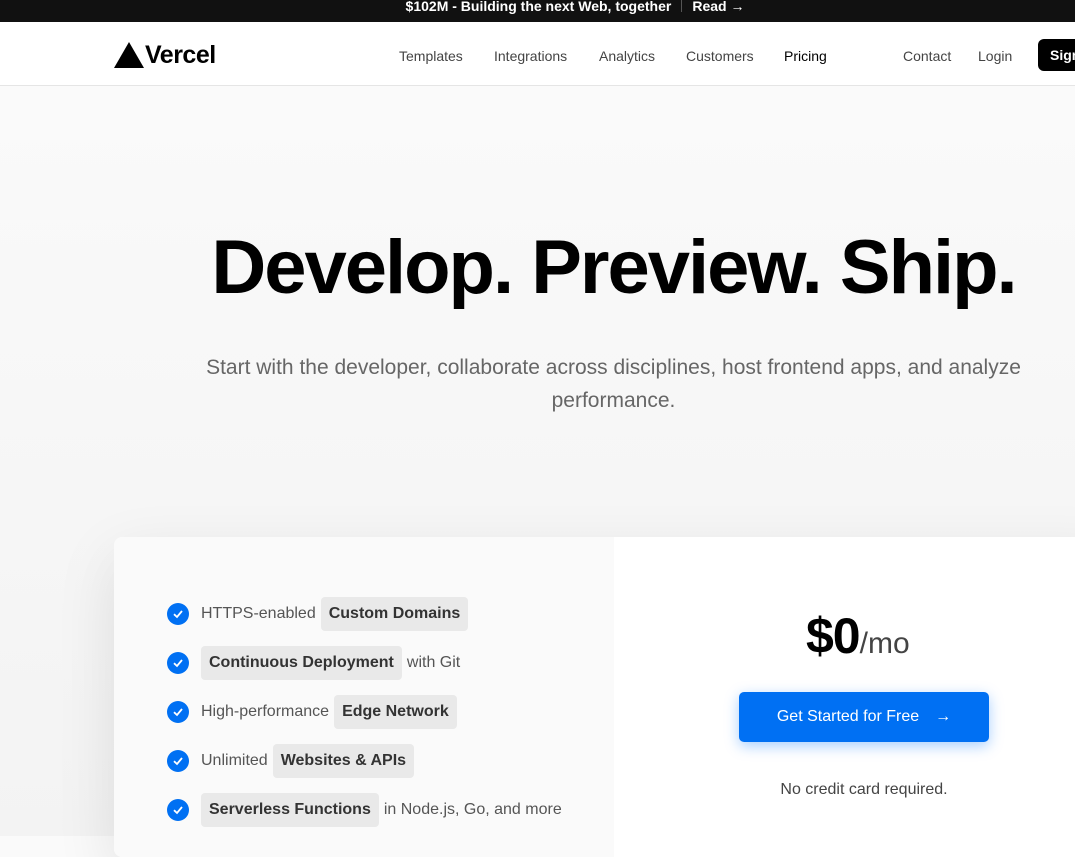 This screenshot has width=1075, height=857. I want to click on feature-text: with Git, so click(433, 662).